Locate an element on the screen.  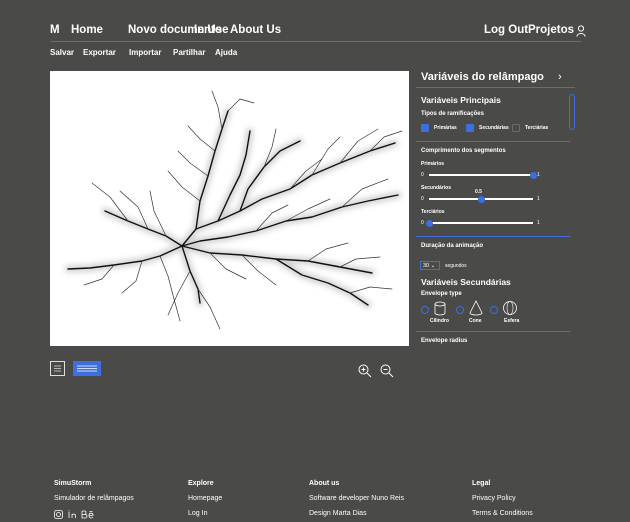
footer-link-design: Design Marta Dias is located at coordinates (356, 513).